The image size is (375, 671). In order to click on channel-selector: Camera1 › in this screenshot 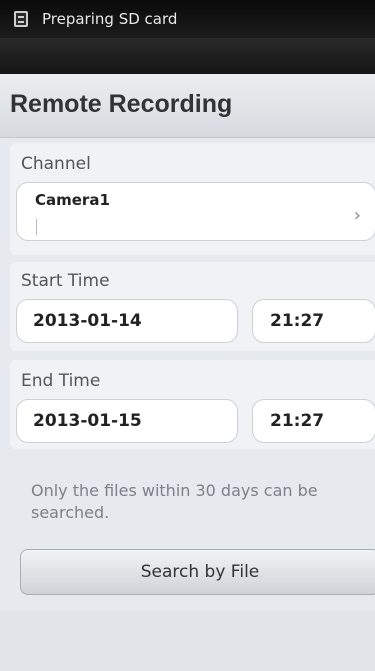, I will do `click(195, 211)`.